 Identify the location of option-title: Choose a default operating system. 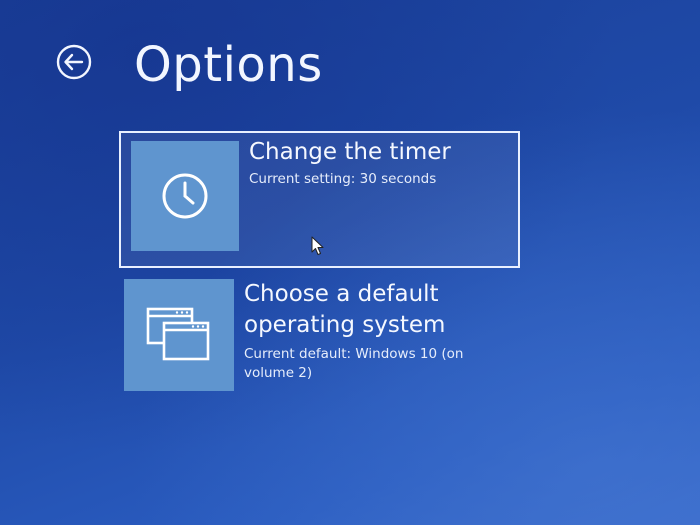
(345, 309).